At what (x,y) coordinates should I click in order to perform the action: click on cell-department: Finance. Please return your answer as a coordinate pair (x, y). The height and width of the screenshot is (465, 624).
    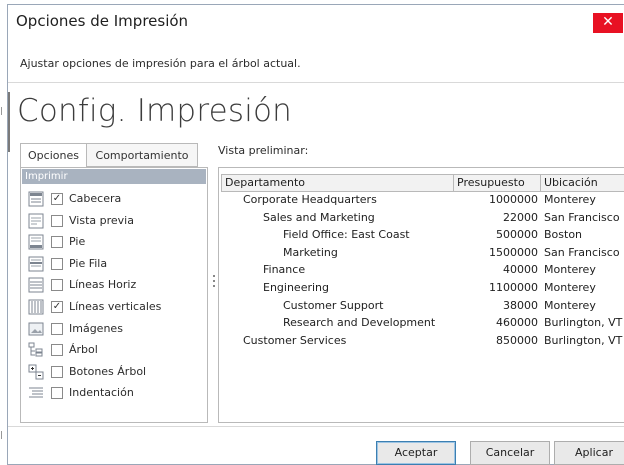
    Looking at the image, I should click on (284, 270).